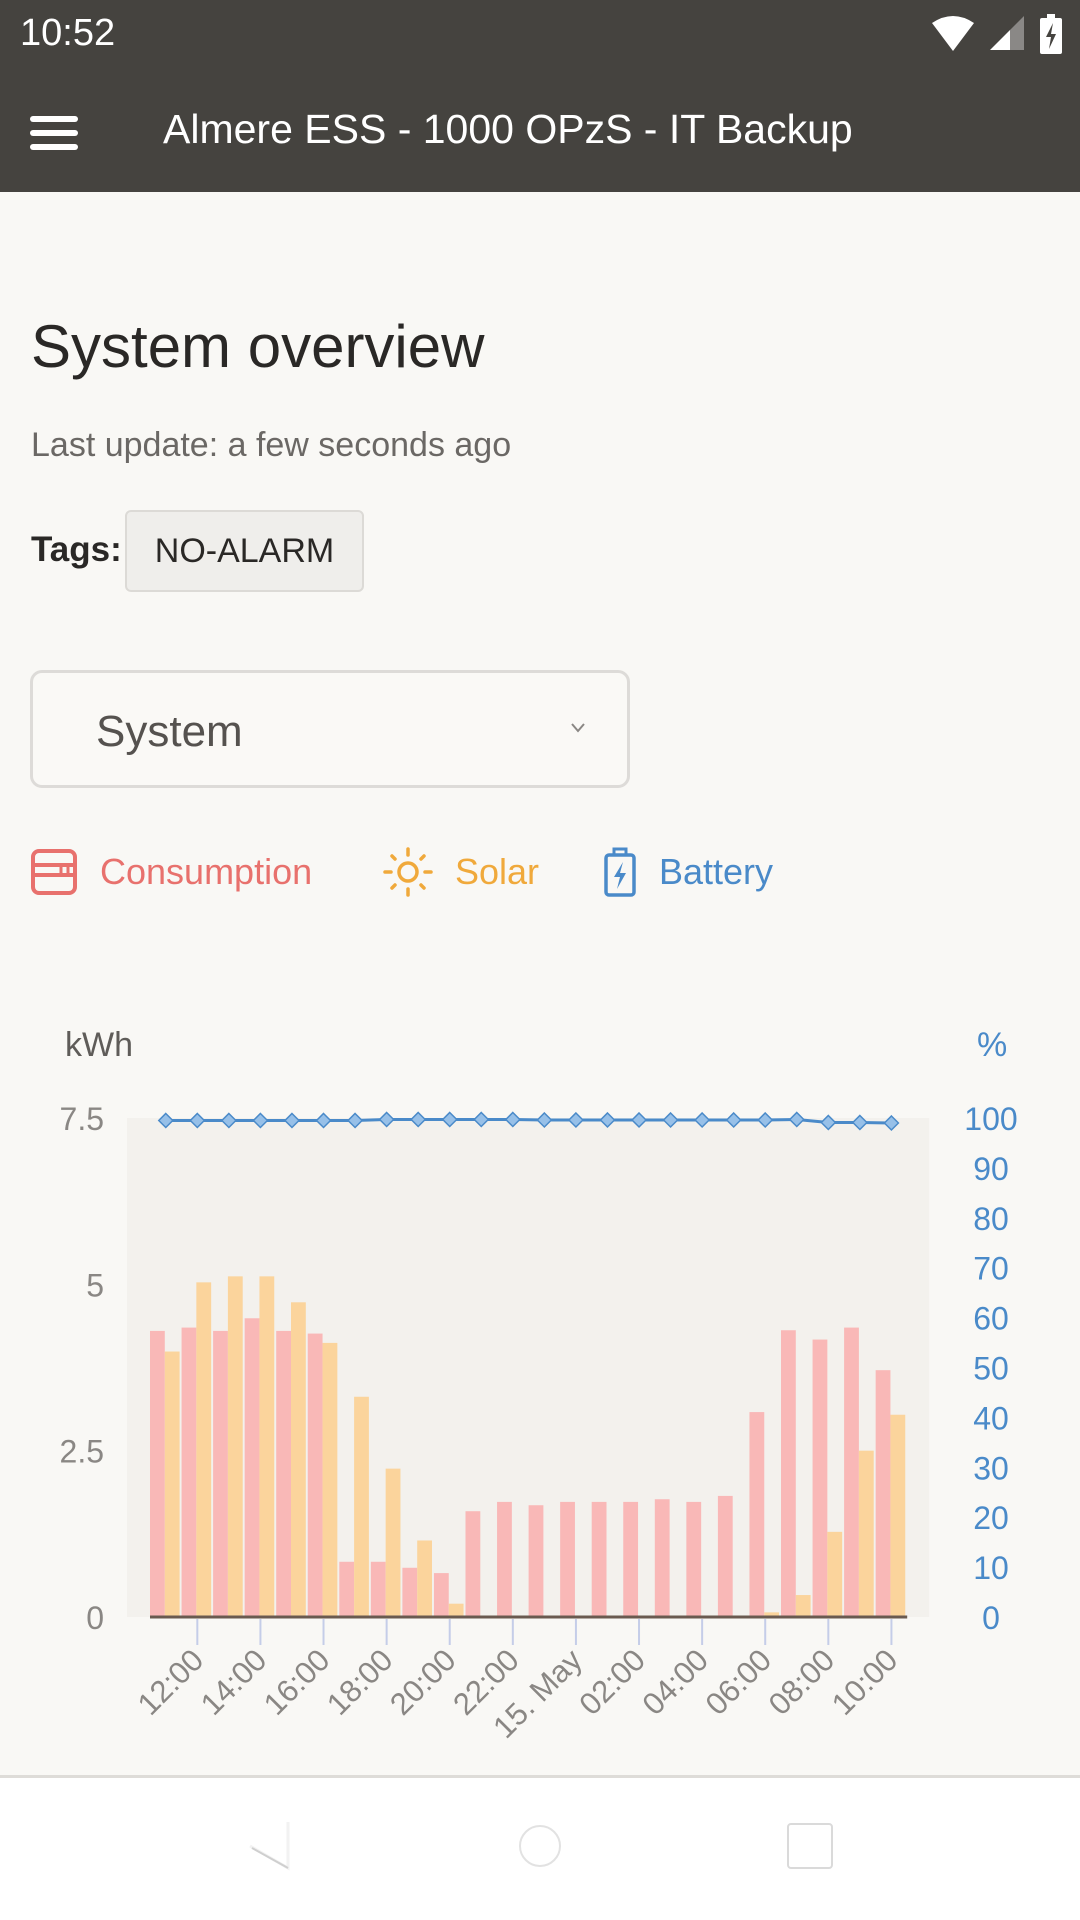  Describe the element at coordinates (1007, 33) in the screenshot. I see `cellular-signal-icon` at that location.